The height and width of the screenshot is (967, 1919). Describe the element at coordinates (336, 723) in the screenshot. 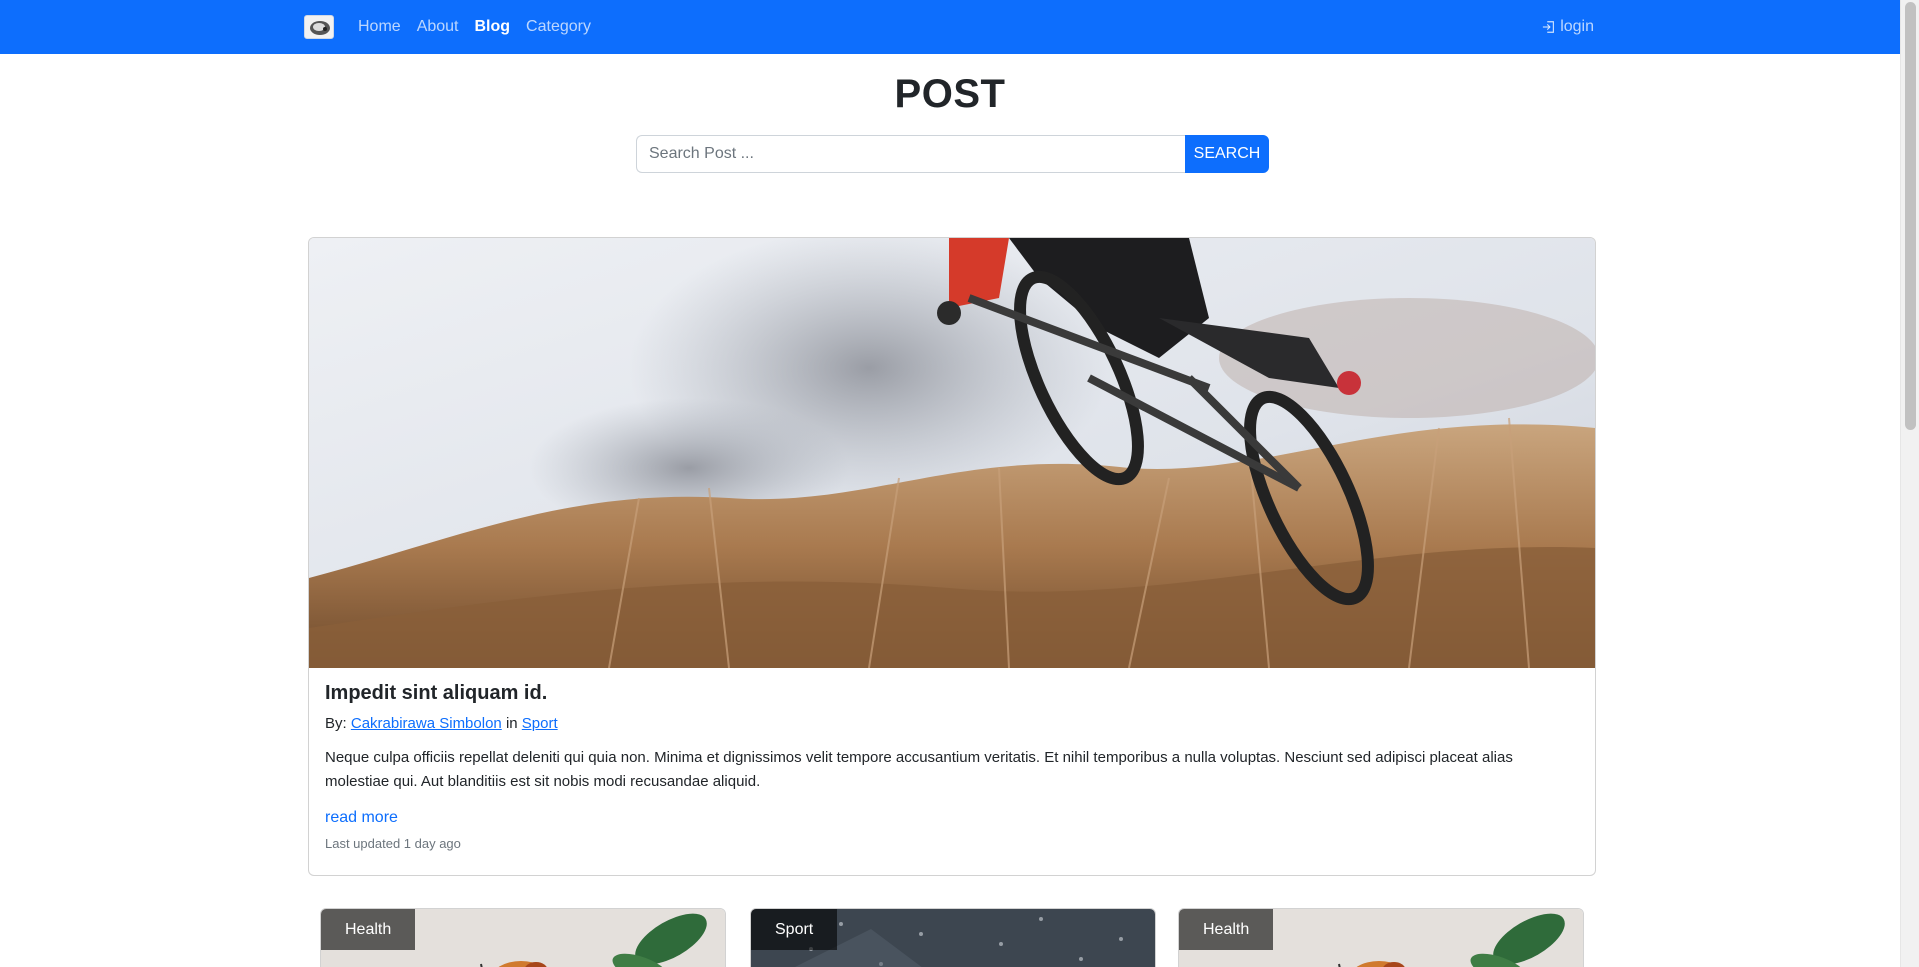

I see `byline-prefix: By:` at that location.